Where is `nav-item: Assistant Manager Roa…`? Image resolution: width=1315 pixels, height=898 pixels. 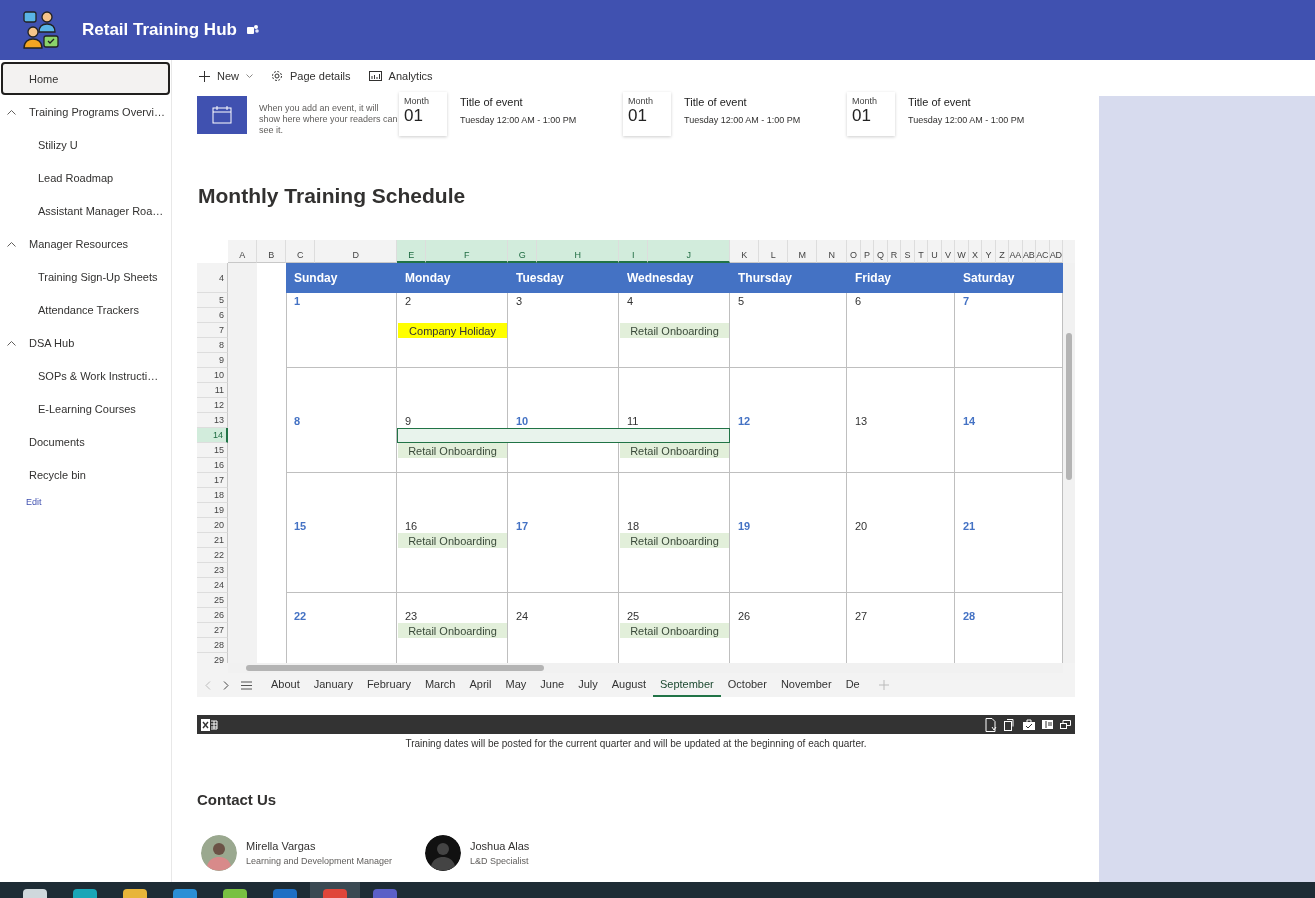
nav-item: Assistant Manager Roa… is located at coordinates (85, 210).